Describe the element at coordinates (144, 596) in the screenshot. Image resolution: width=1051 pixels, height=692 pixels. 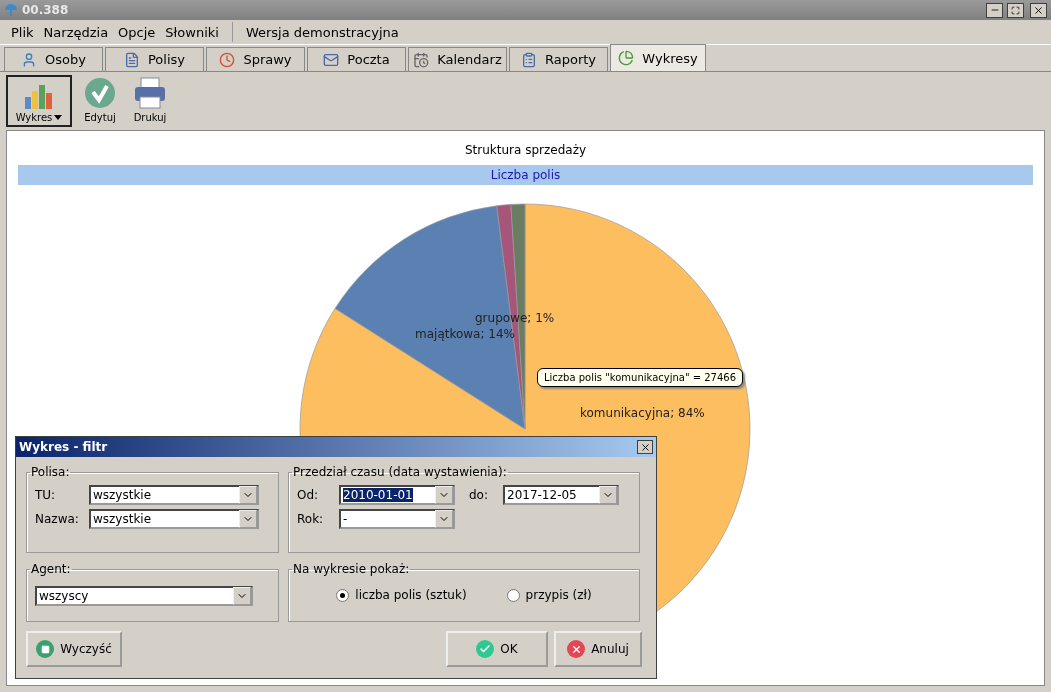
I see `dropdown: wszyscy` at that location.